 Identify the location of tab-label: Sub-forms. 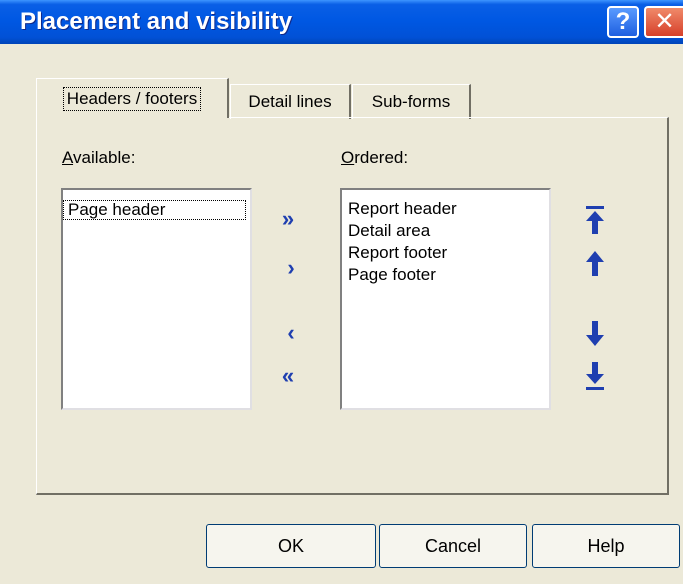
(411, 101).